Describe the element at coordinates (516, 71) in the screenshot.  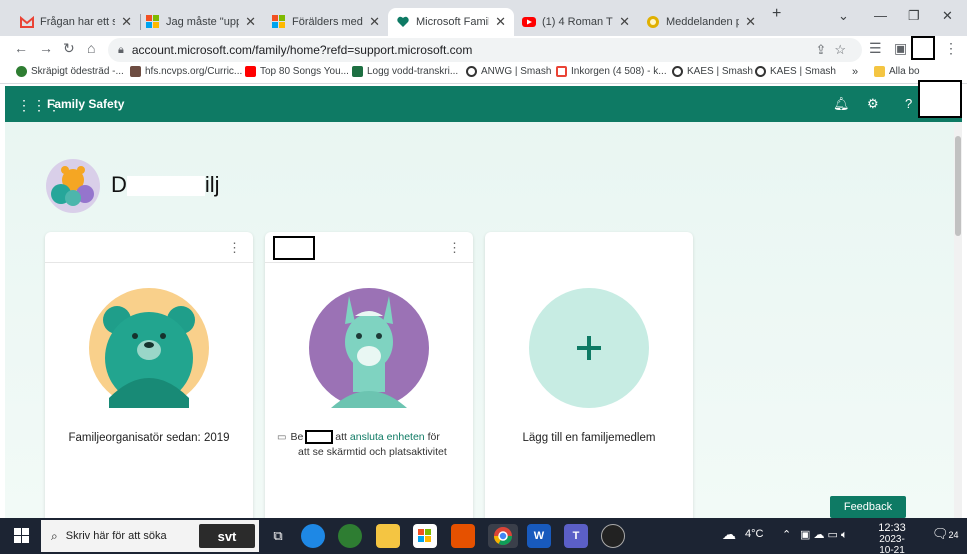
I see `bookmark-label: ANWG | Smash` at that location.